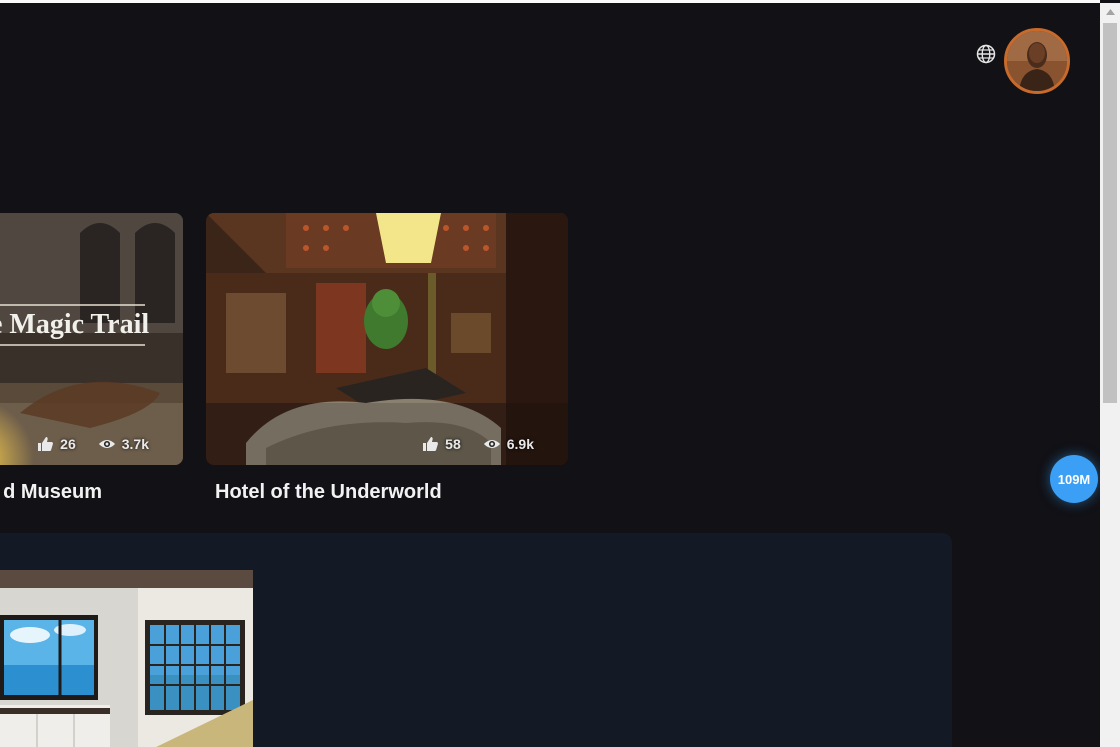 The width and height of the screenshot is (1120, 747). Describe the element at coordinates (68, 444) in the screenshot. I see `like-count: 26` at that location.